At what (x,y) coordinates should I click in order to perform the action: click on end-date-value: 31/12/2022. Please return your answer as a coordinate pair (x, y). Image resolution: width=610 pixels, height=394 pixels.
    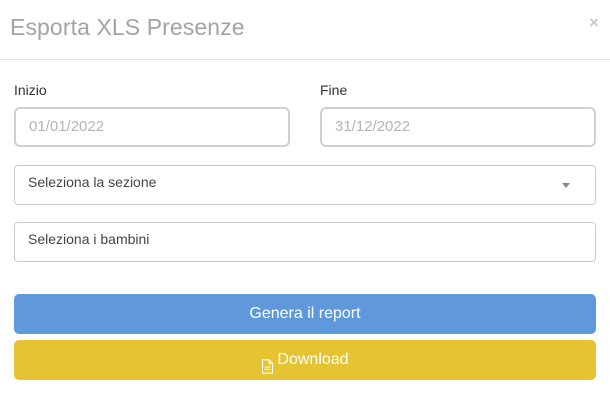
    Looking at the image, I should click on (373, 126).